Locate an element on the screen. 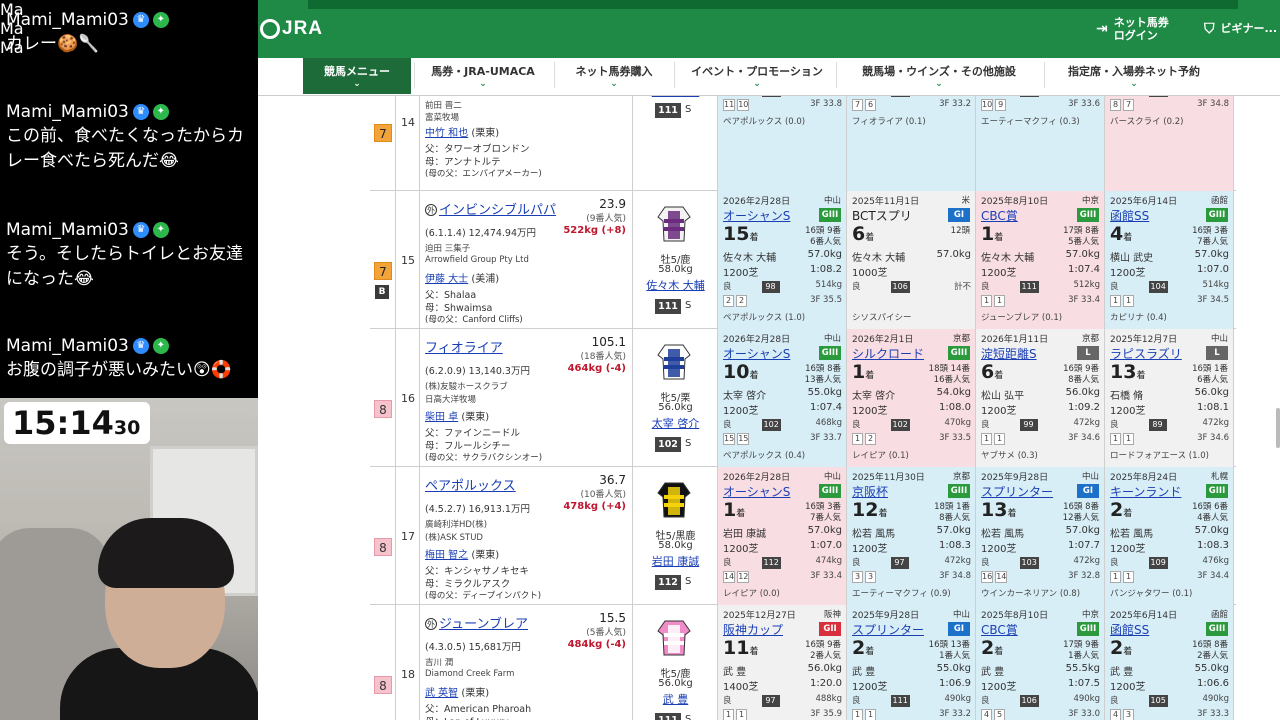 The height and width of the screenshot is (720, 1280). nav-item-5: 指定席・入場券ネット予約 ⌄ is located at coordinates (1134, 76).